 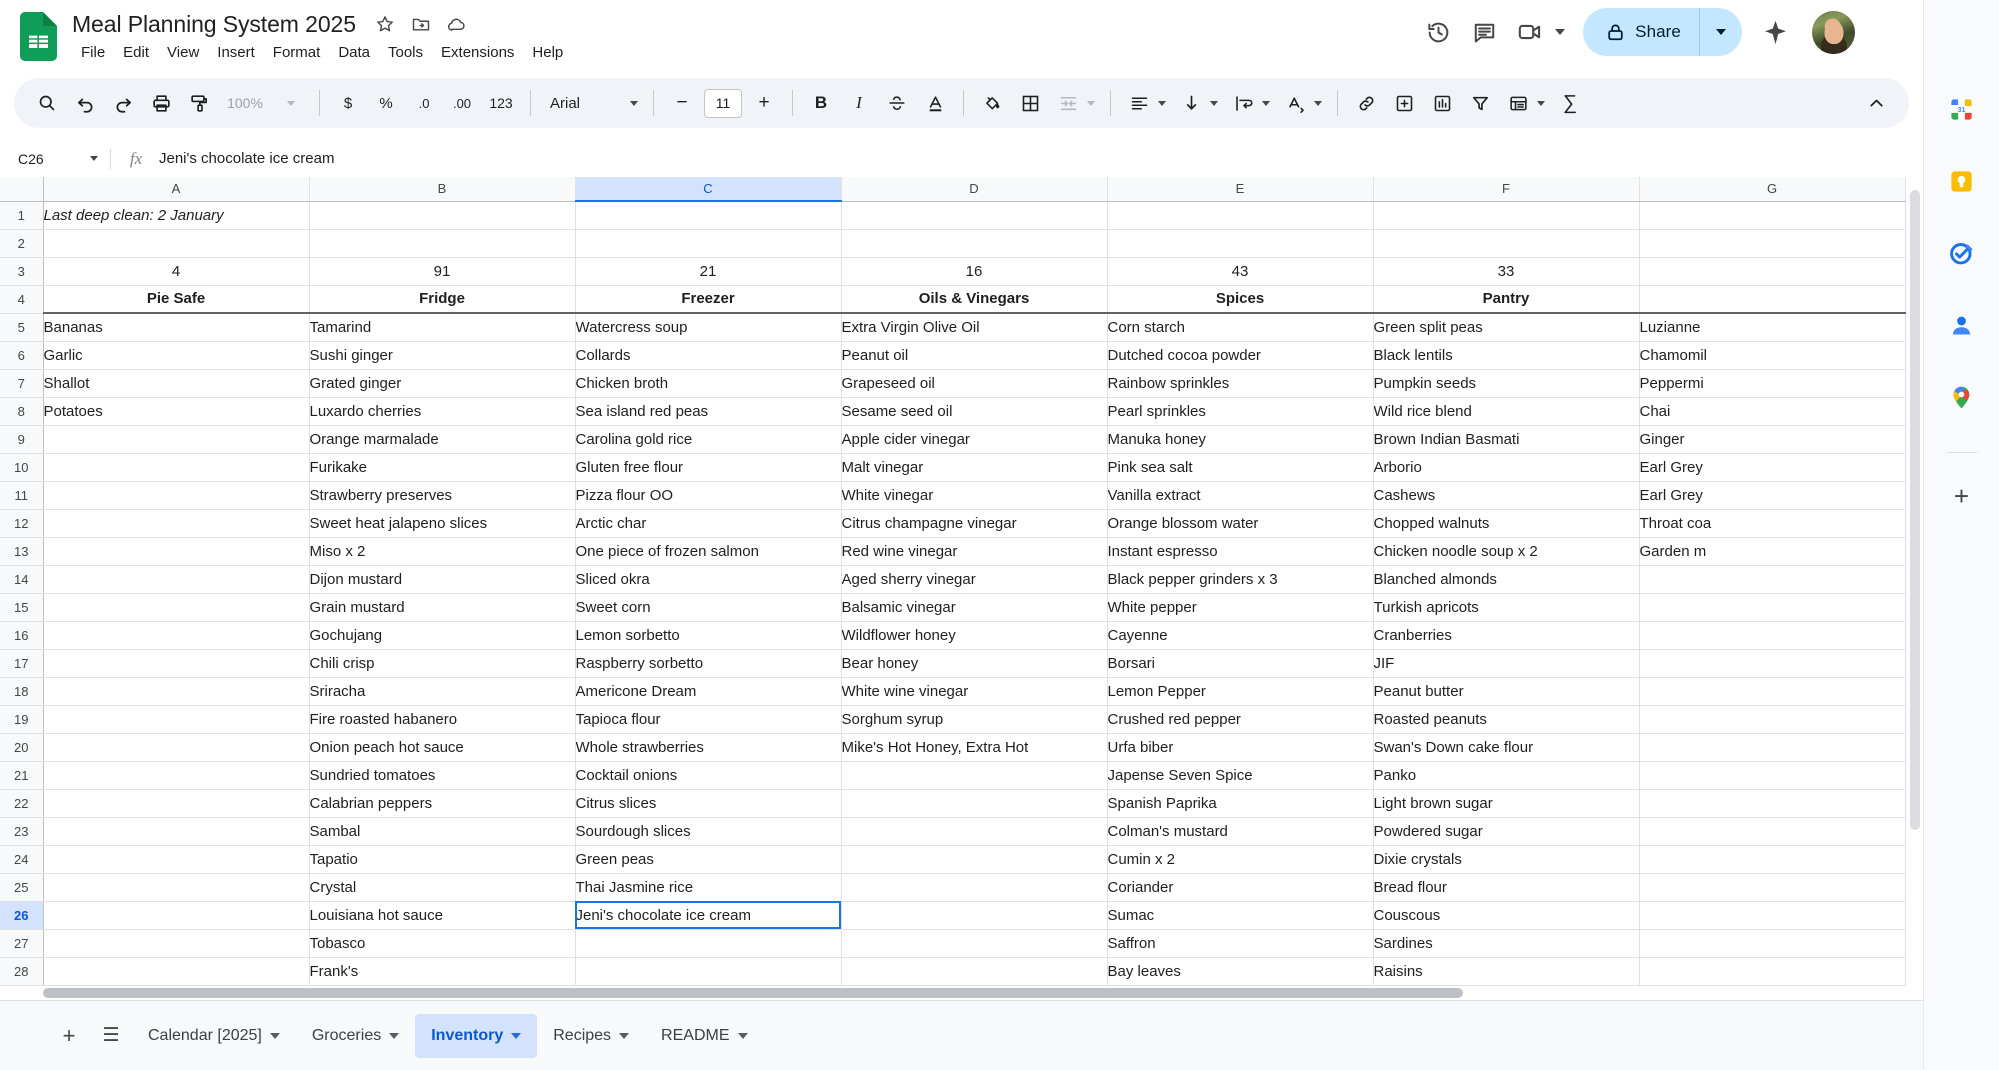 What do you see at coordinates (424, 103) in the screenshot?
I see `decrease-decimal-button: .0` at bounding box center [424, 103].